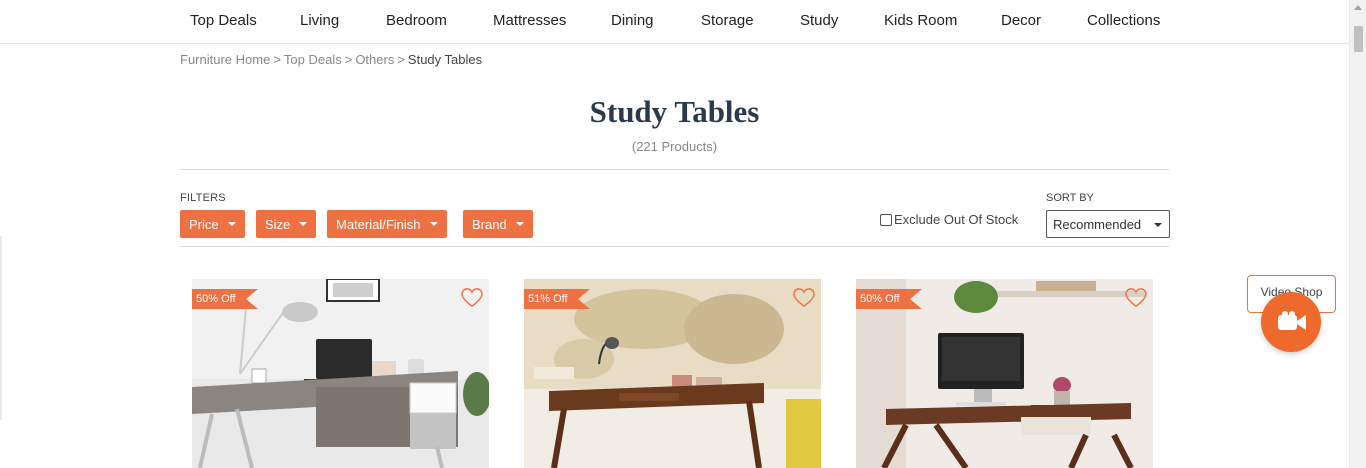  Describe the element at coordinates (378, 224) in the screenshot. I see `filter-material-label: Material/Finish` at that location.